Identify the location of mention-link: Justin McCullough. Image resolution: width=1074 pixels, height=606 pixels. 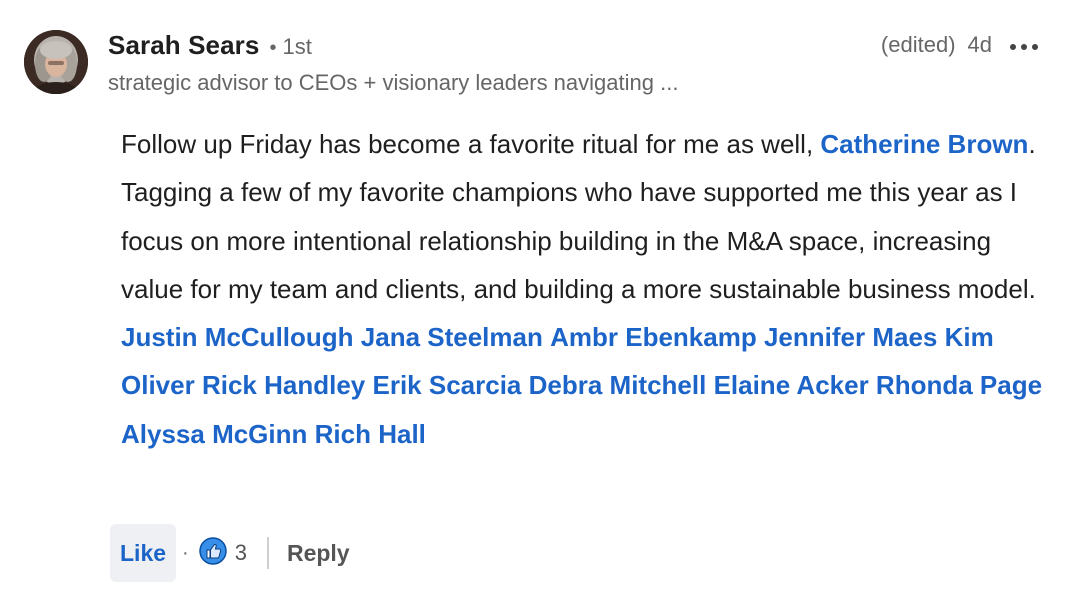
(237, 337).